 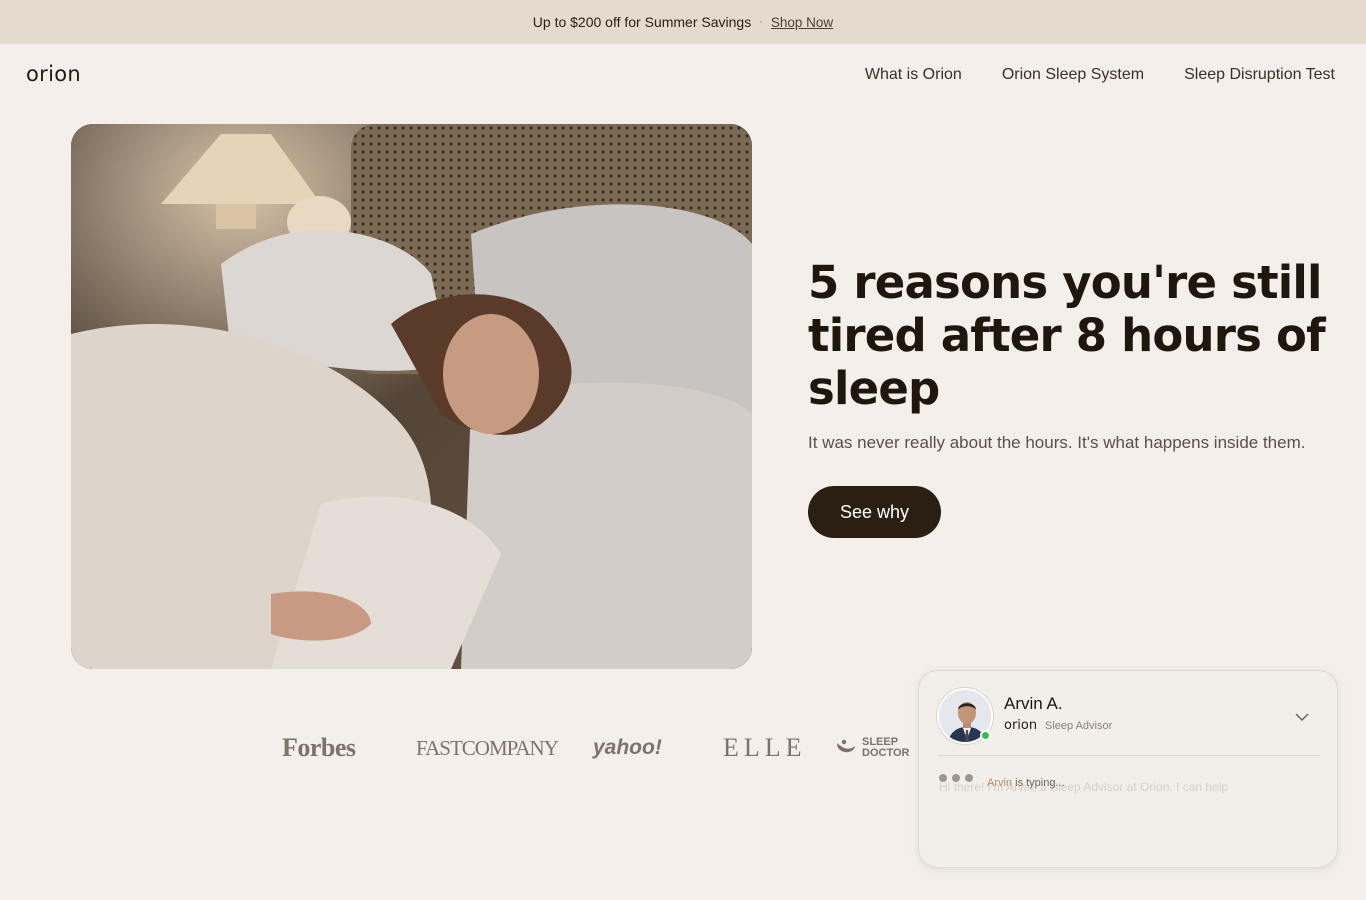 What do you see at coordinates (1128, 755) in the screenshot?
I see `chat-divider` at bounding box center [1128, 755].